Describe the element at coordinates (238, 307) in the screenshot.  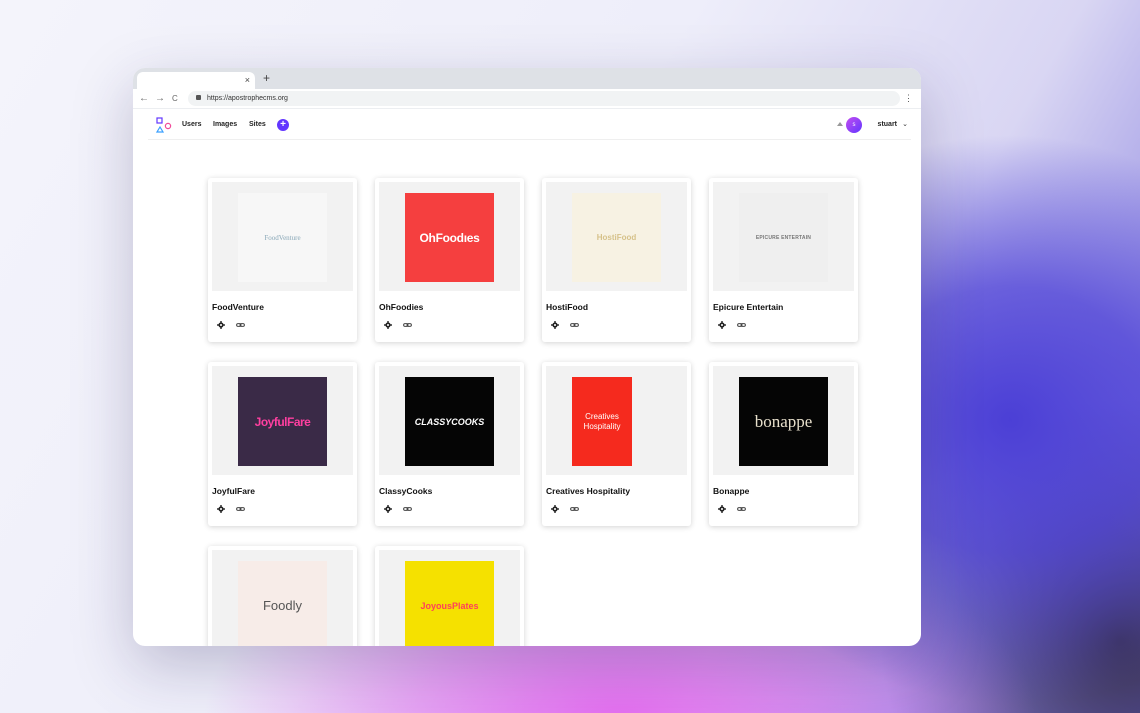
I see `site-title: FoodVenture` at that location.